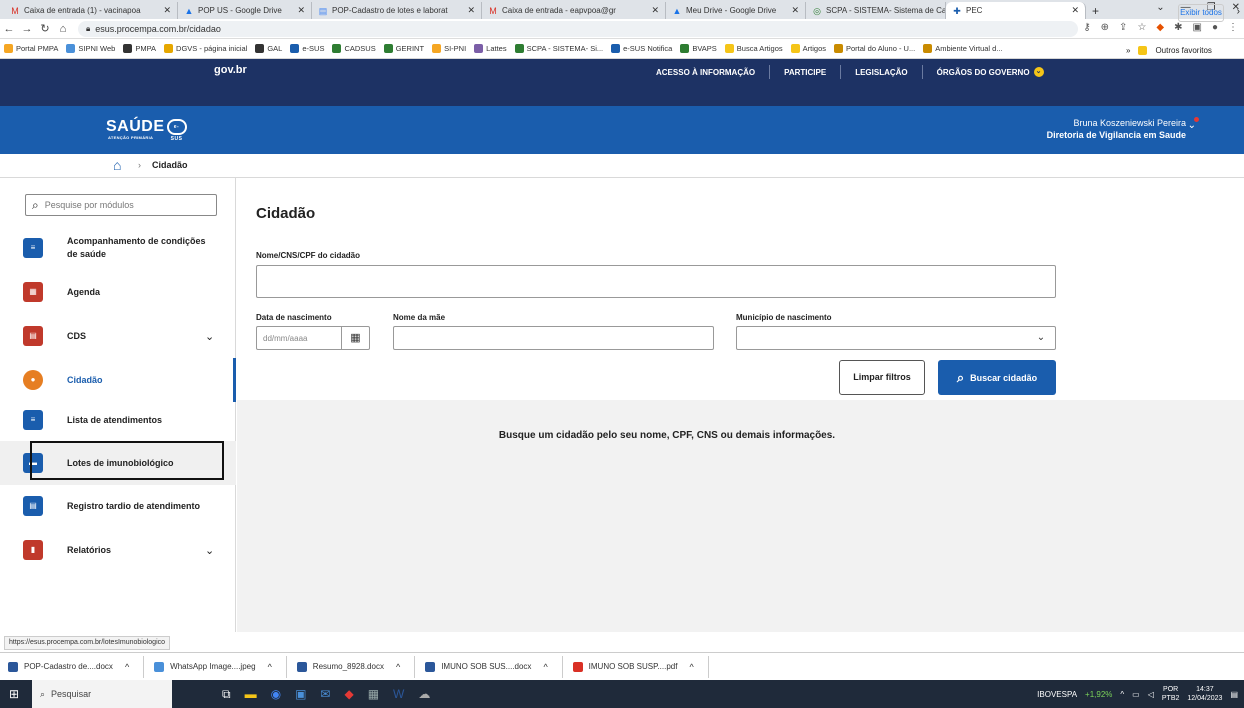 The width and height of the screenshot is (1244, 708). I want to click on bookmark-item: GAL, so click(268, 48).